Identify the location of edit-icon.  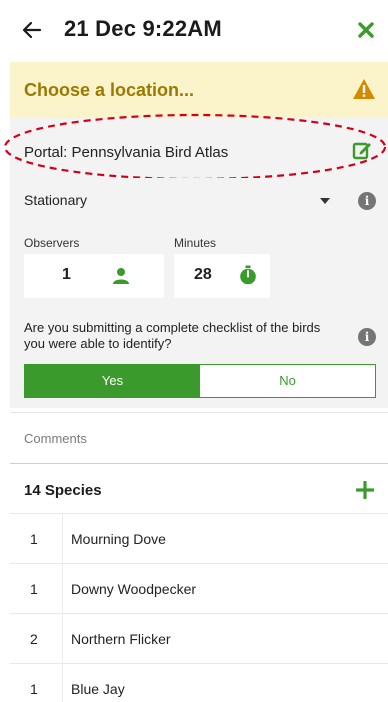
(362, 150).